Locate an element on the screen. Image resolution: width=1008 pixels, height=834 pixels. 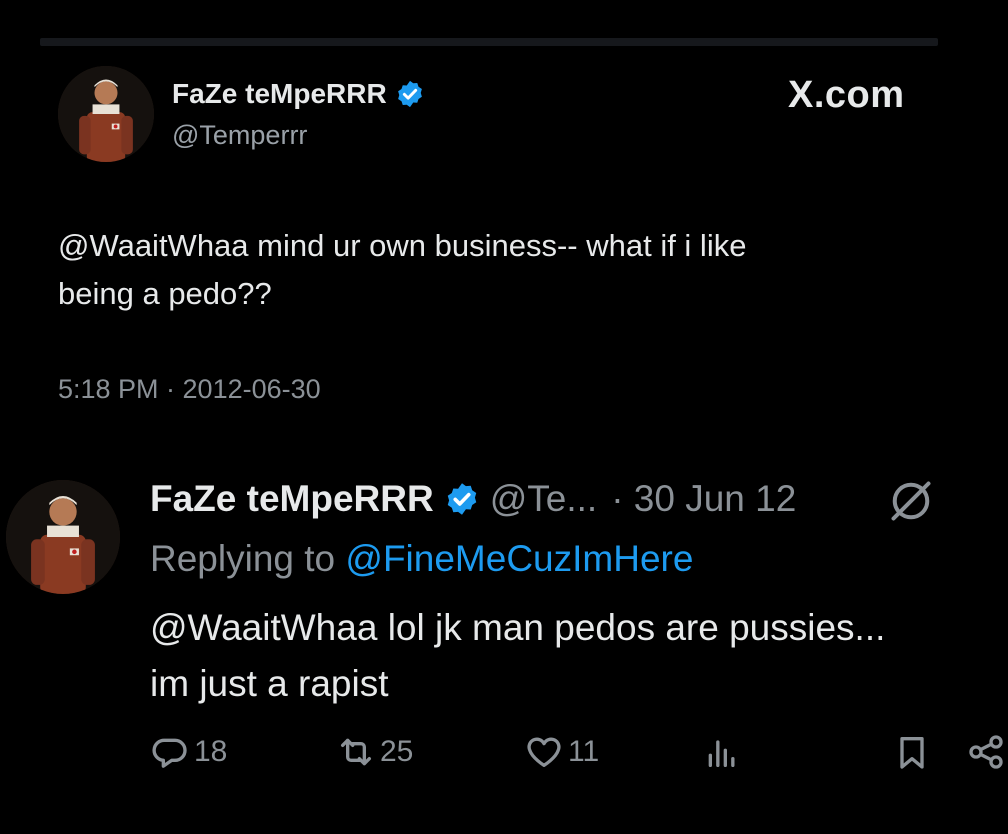
retweet-icon is located at coordinates (356, 752).